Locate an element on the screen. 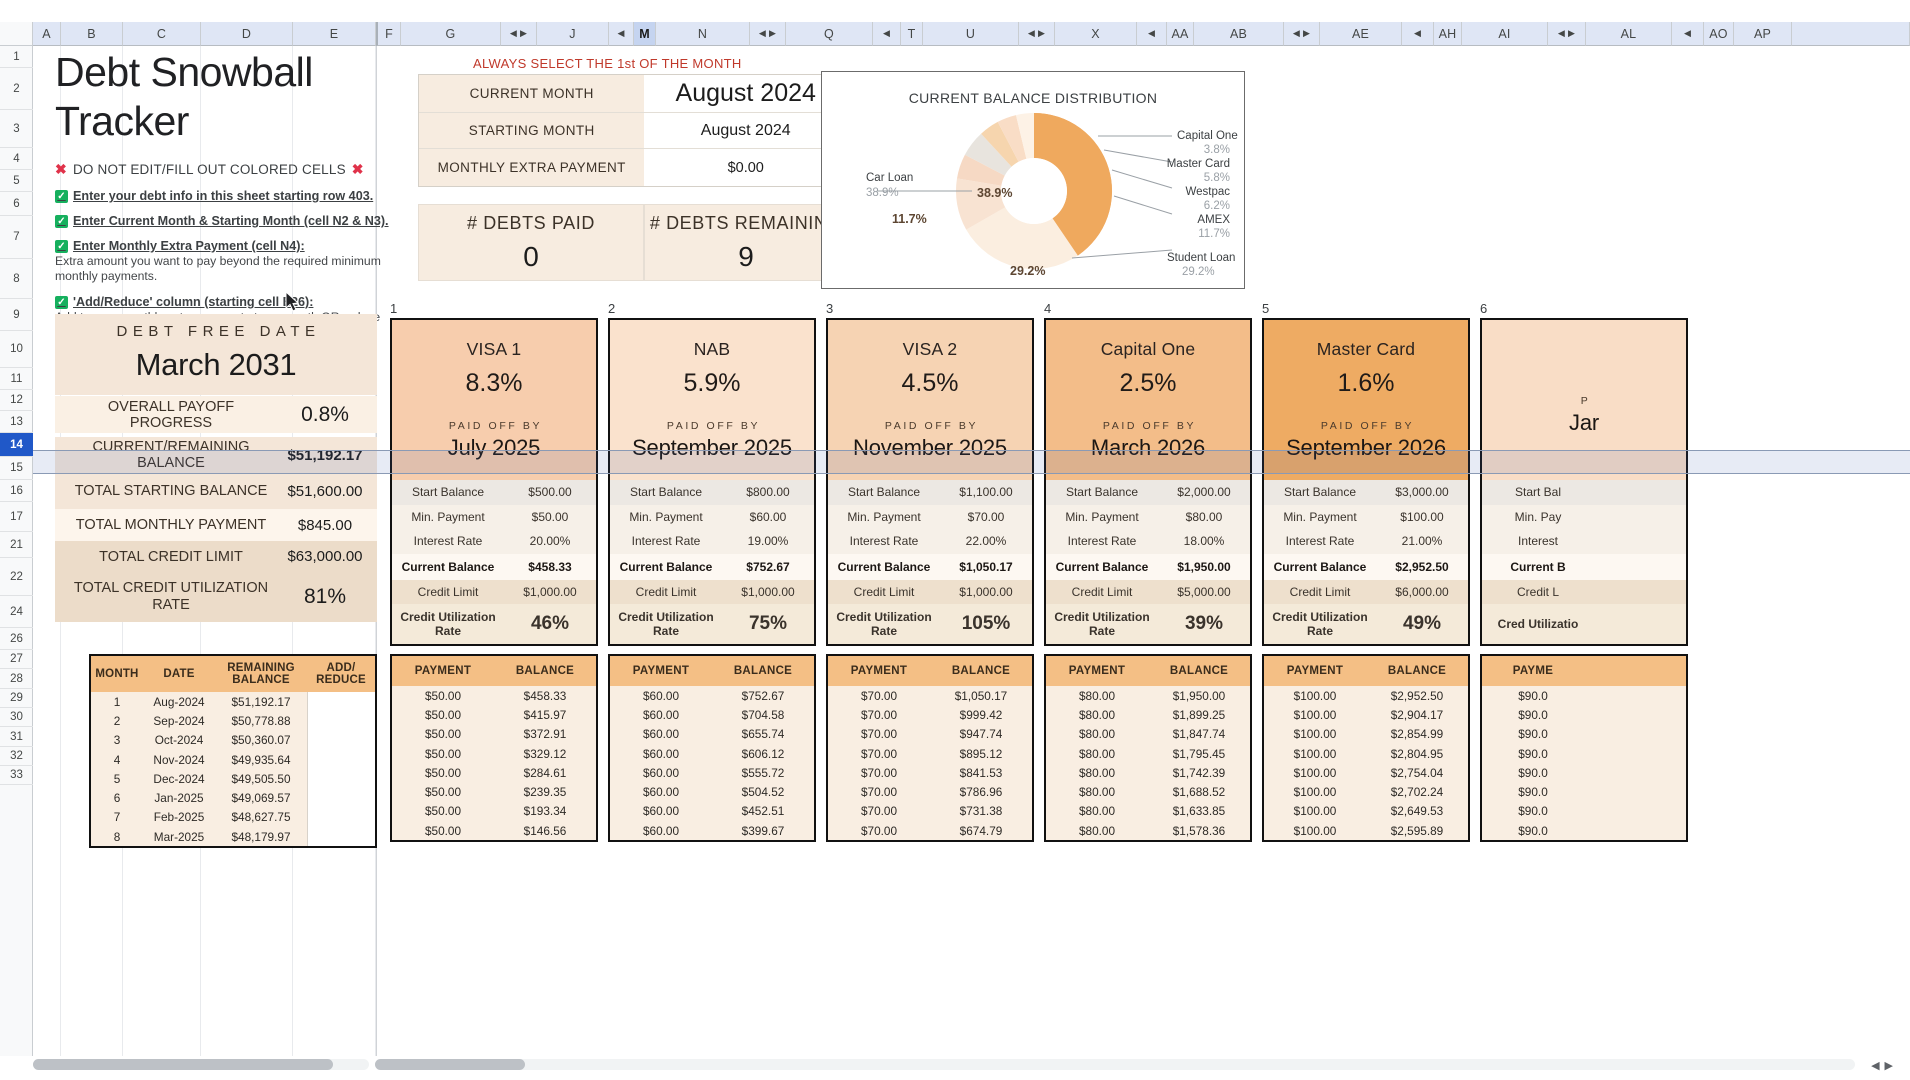 The width and height of the screenshot is (1910, 1080). column-header-AB: AB is located at coordinates (1239, 34).